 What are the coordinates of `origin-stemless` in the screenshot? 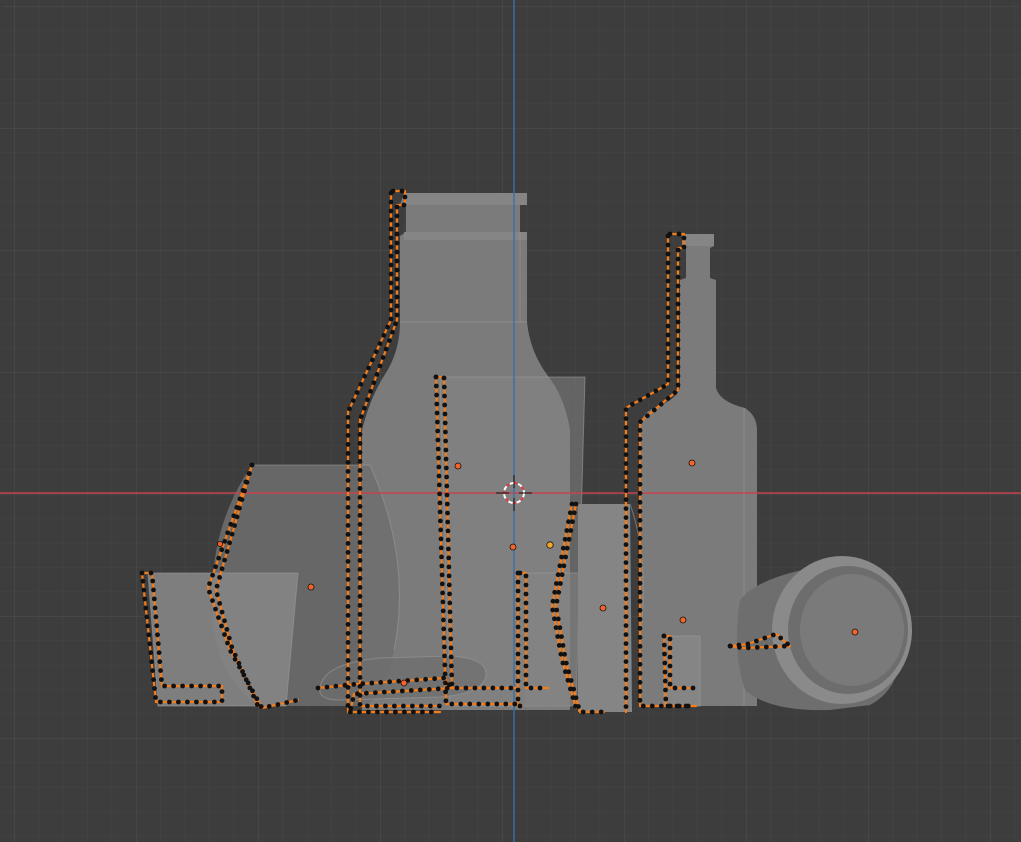 It's located at (219, 544).